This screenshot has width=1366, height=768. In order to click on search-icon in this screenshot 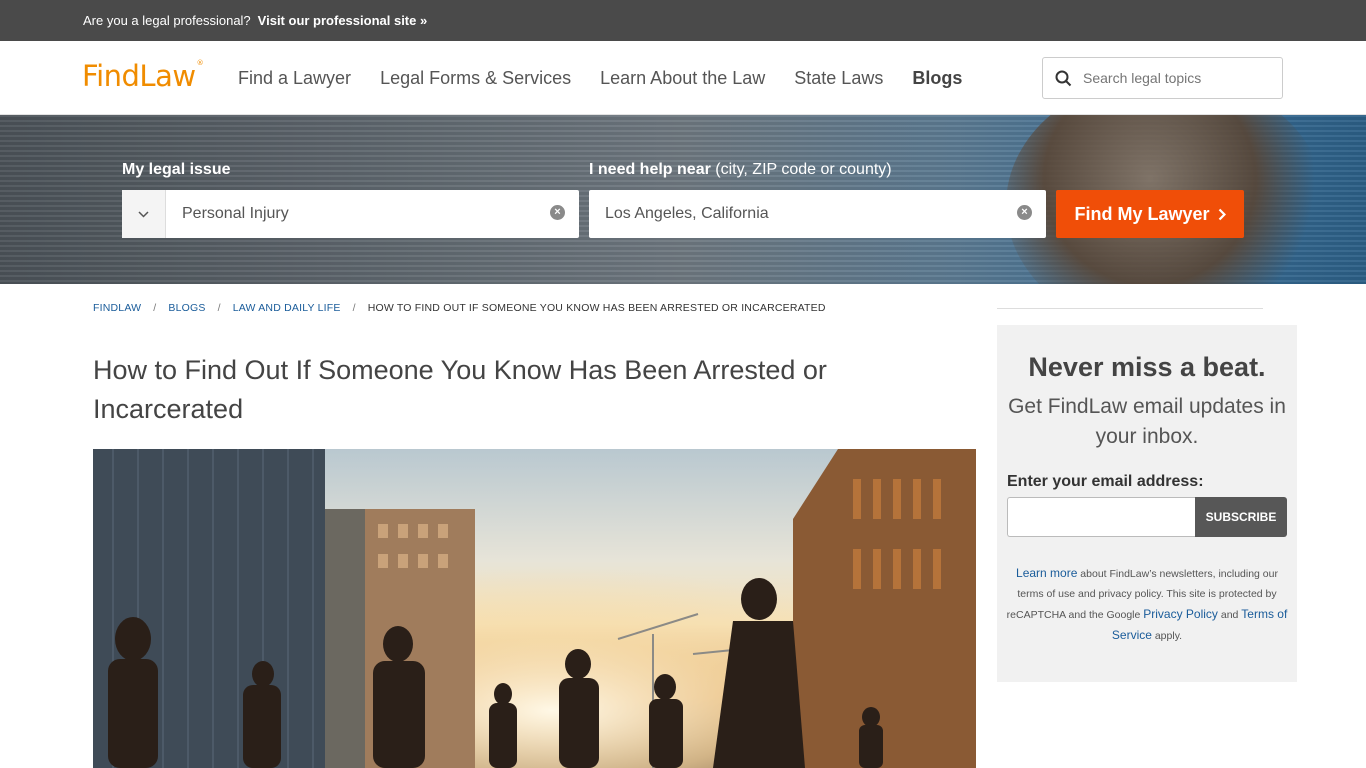, I will do `click(1063, 78)`.